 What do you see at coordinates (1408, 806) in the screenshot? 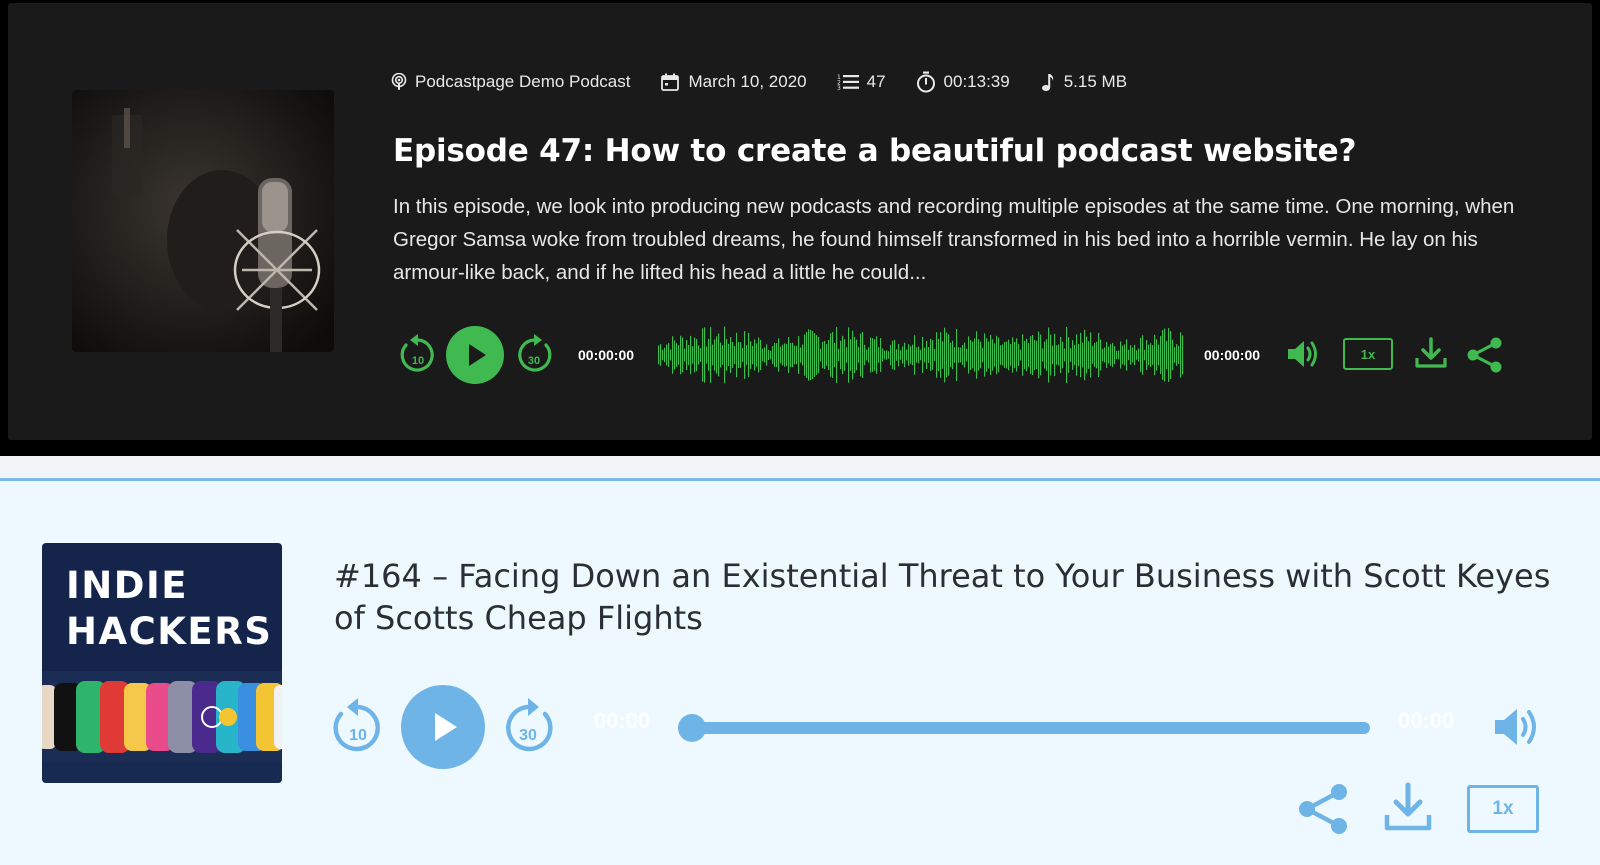
I see `download-icon` at bounding box center [1408, 806].